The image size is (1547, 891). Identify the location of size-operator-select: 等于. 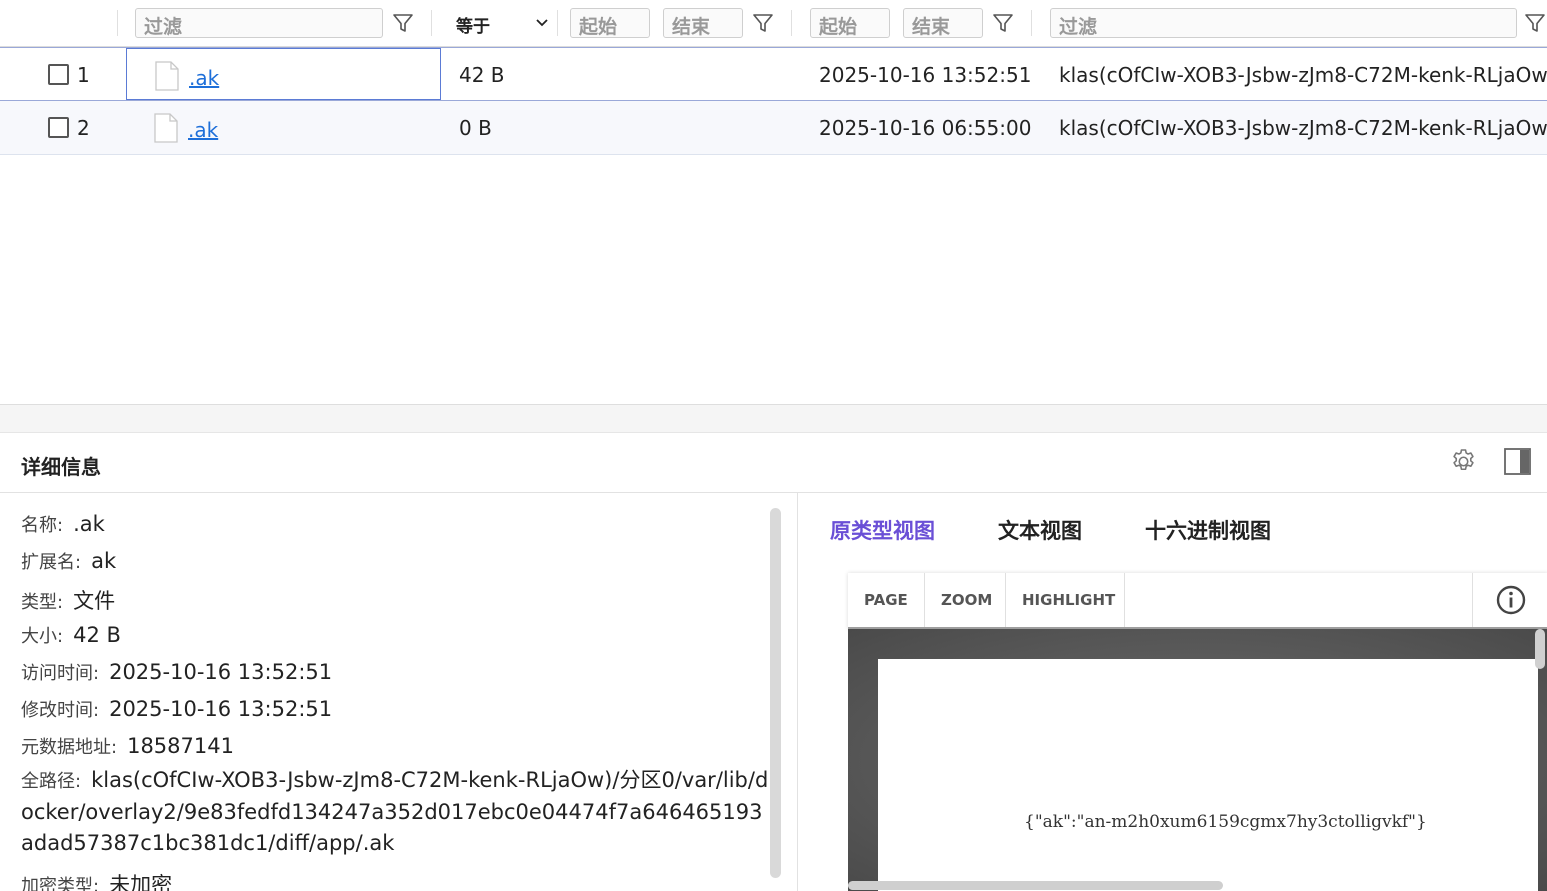
(500, 23).